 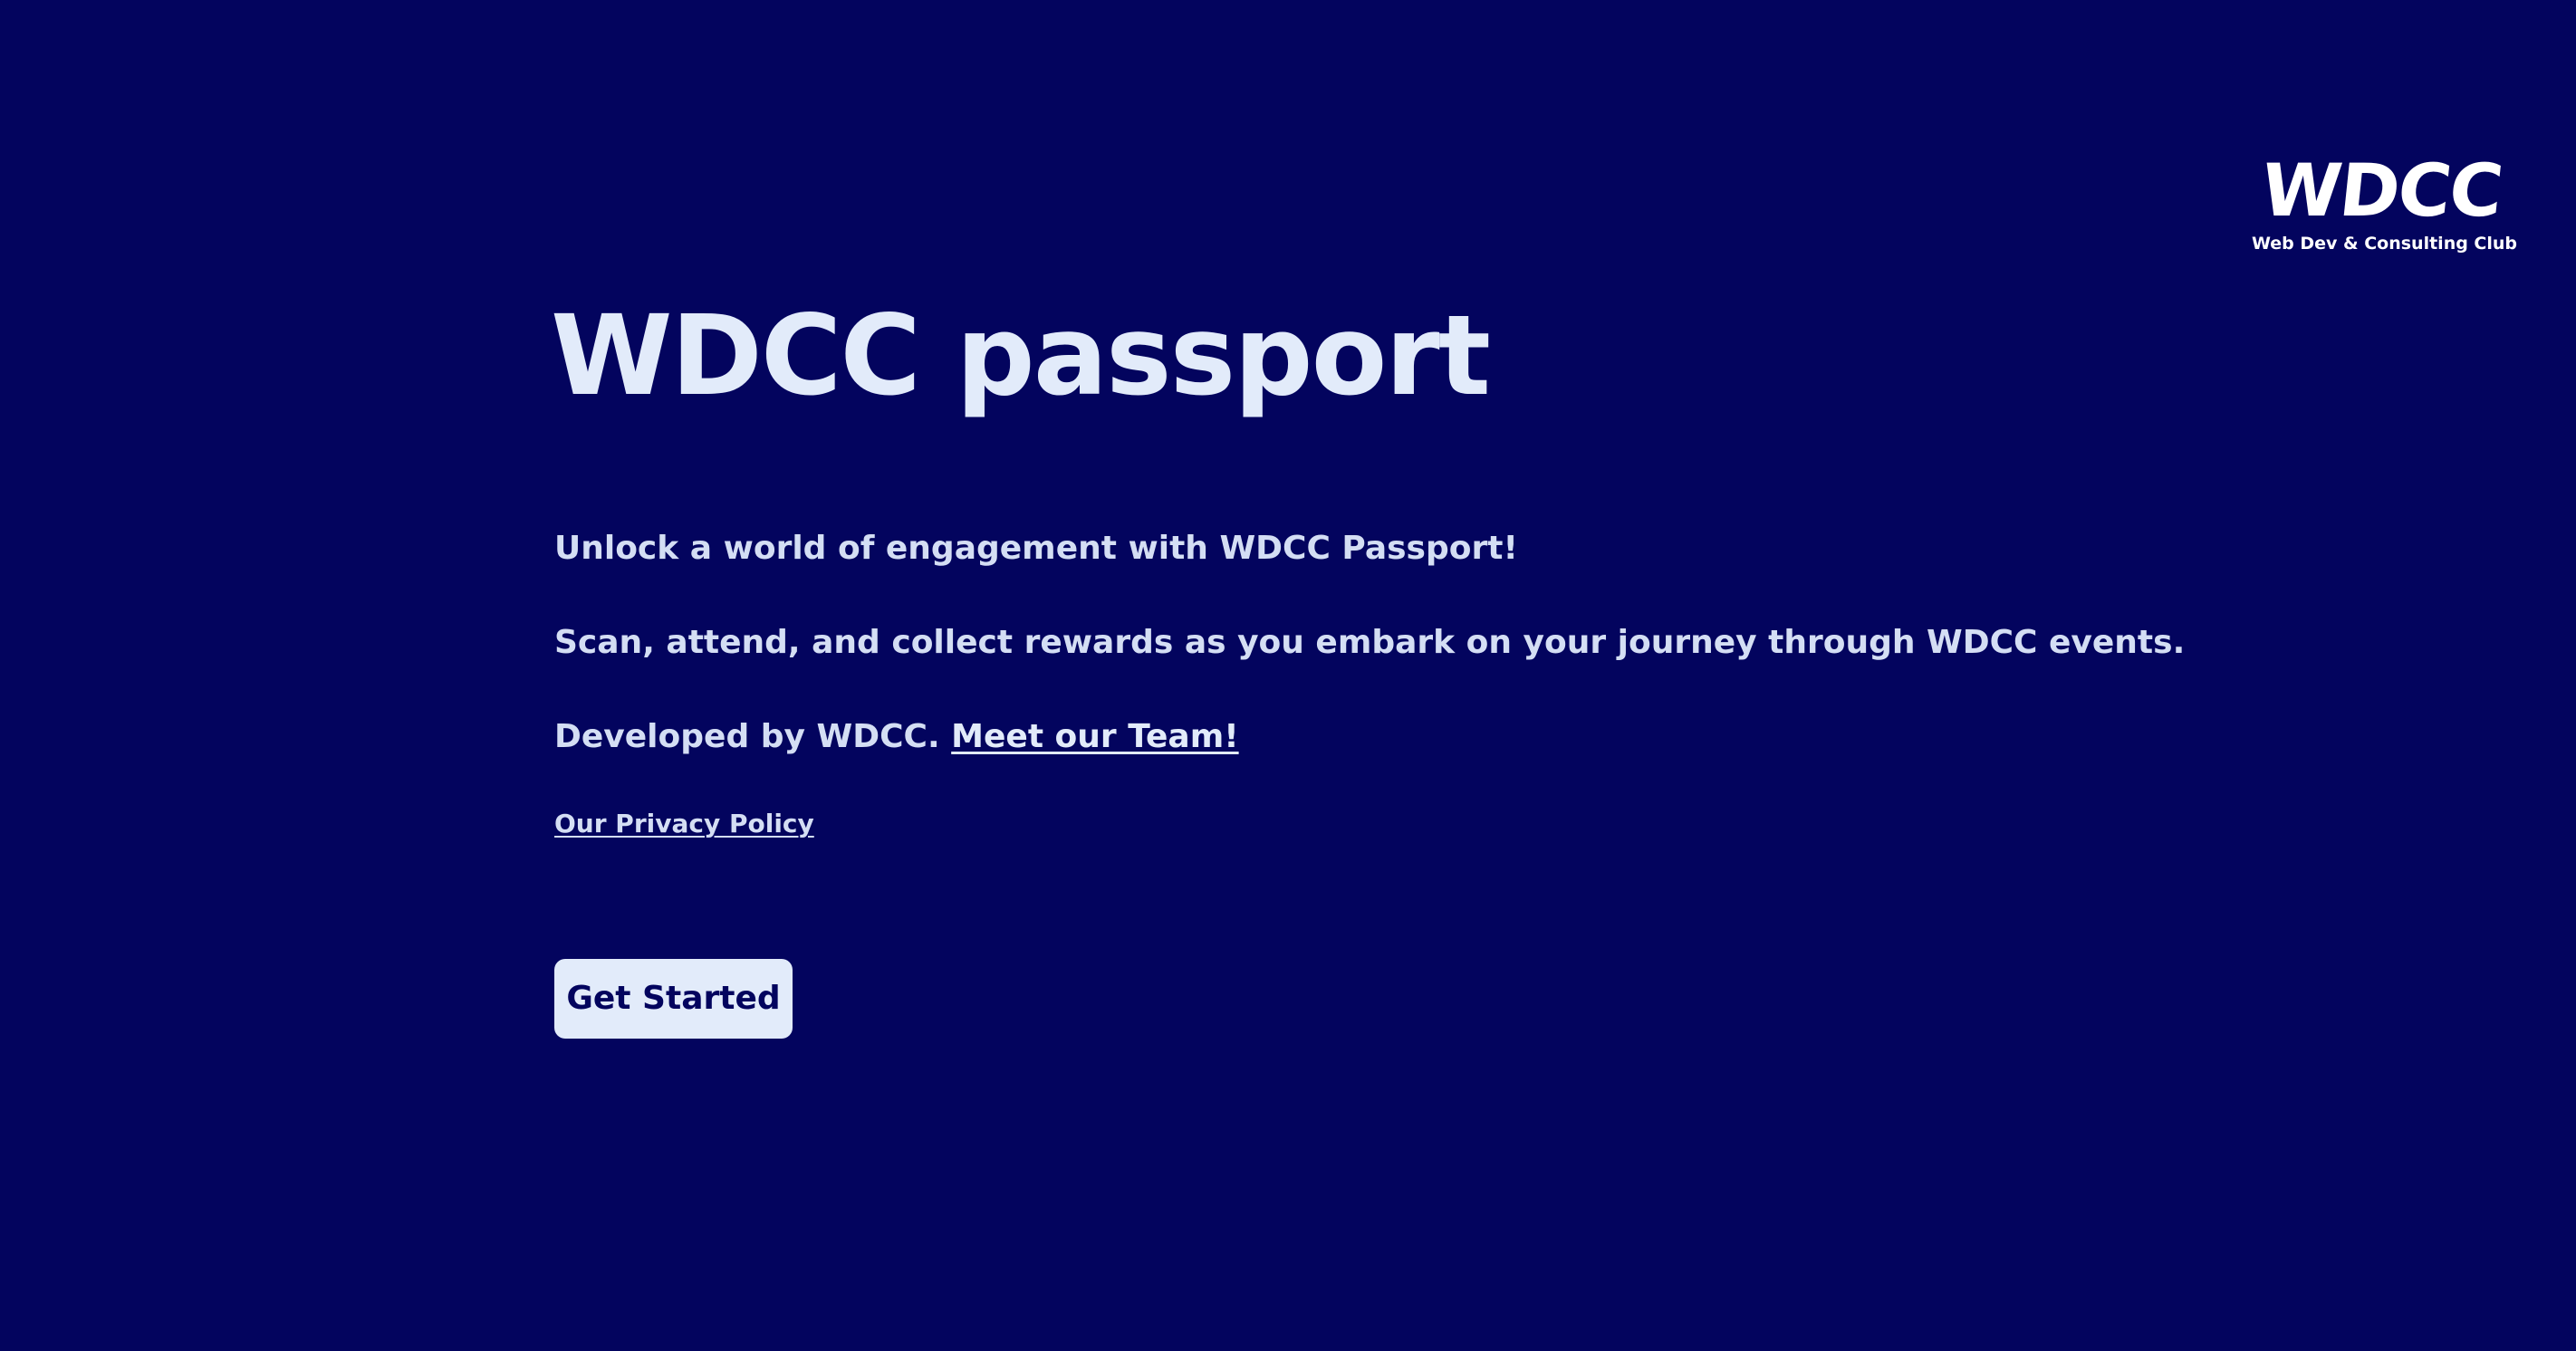 I want to click on logo-subtitle: Web Dev & Consulting Club, so click(x=2385, y=244).